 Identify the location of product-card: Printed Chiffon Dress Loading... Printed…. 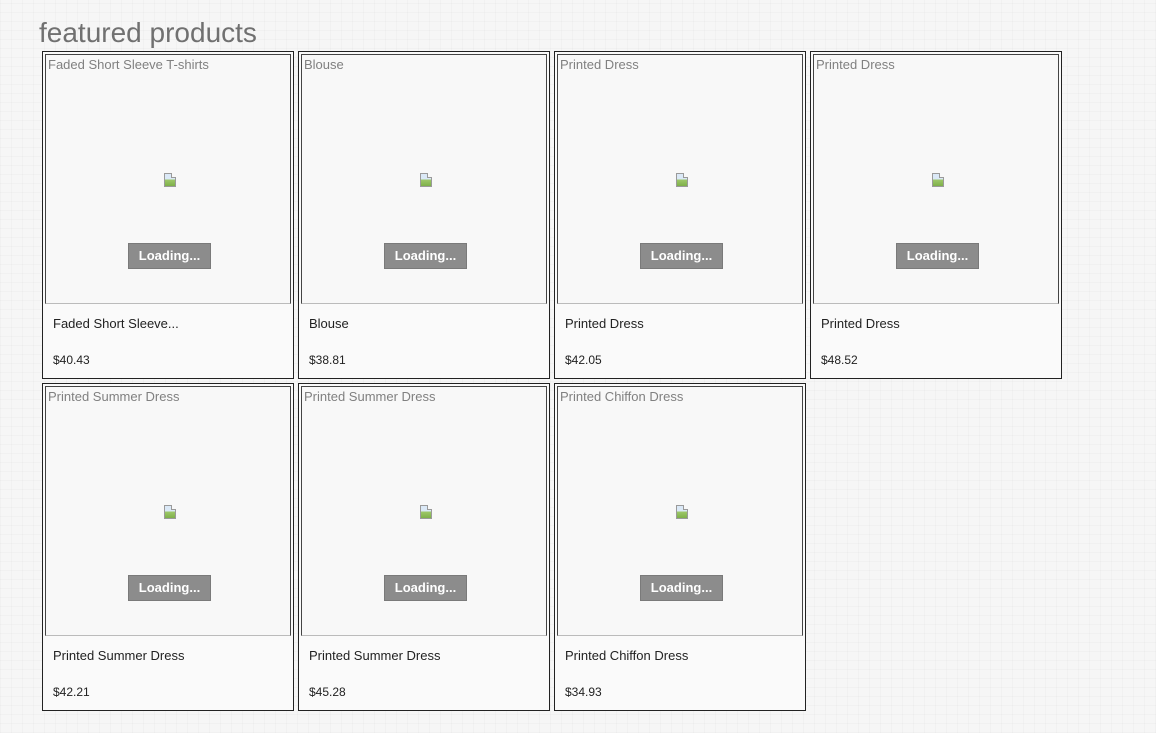
(680, 547).